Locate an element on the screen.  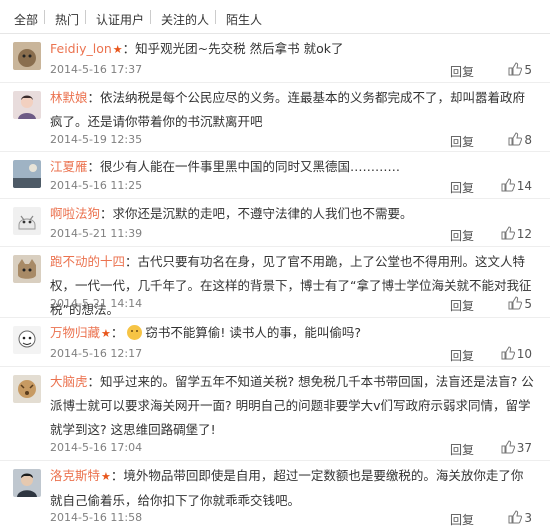
like-count: 8 is located at coordinates (528, 140).